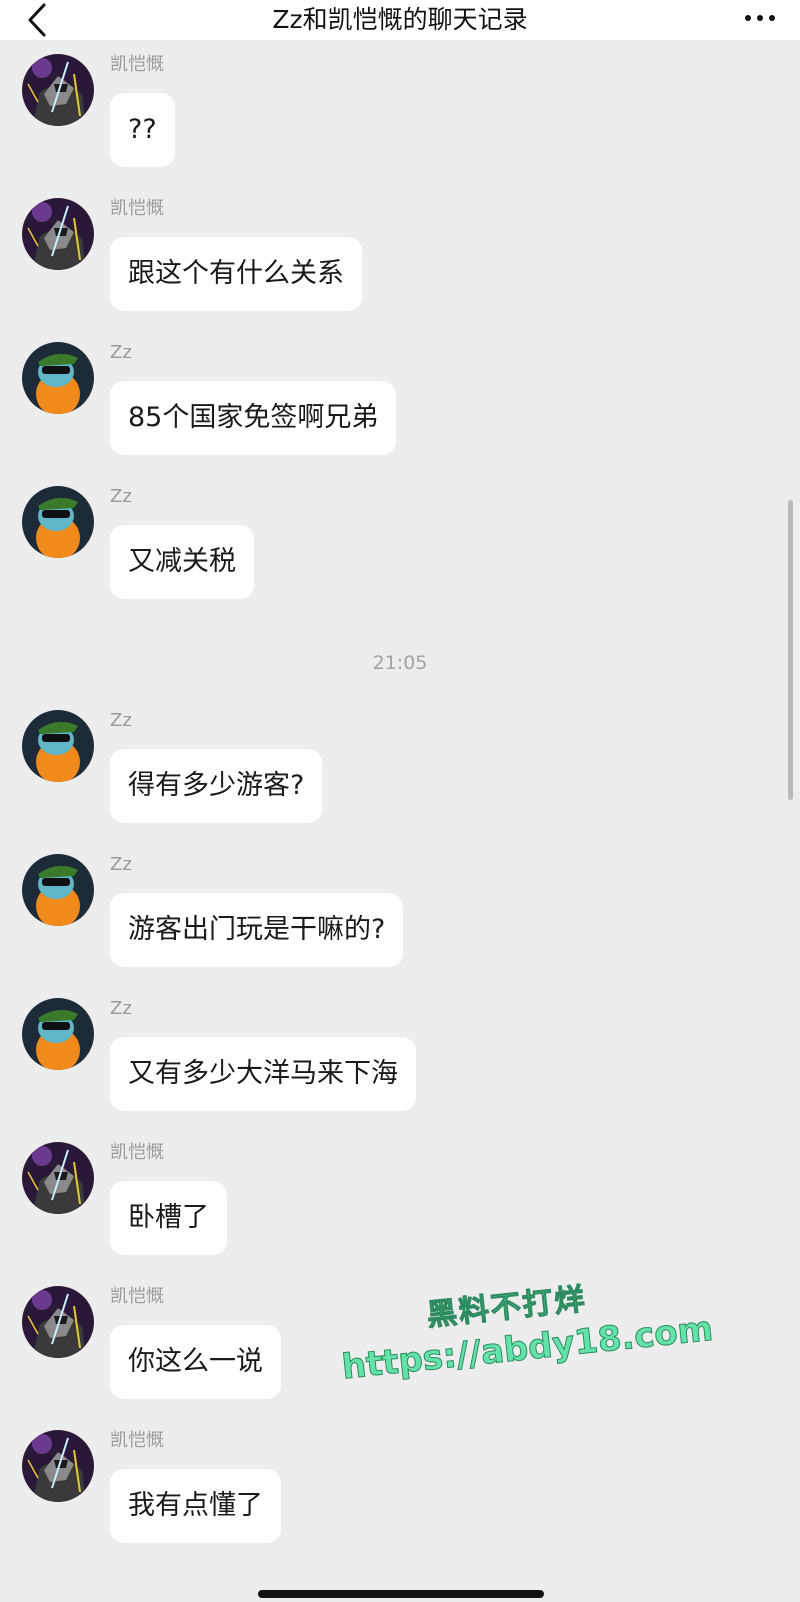 The image size is (800, 1602). What do you see at coordinates (195, 1362) in the screenshot?
I see `message-bubble: 你这么一说` at bounding box center [195, 1362].